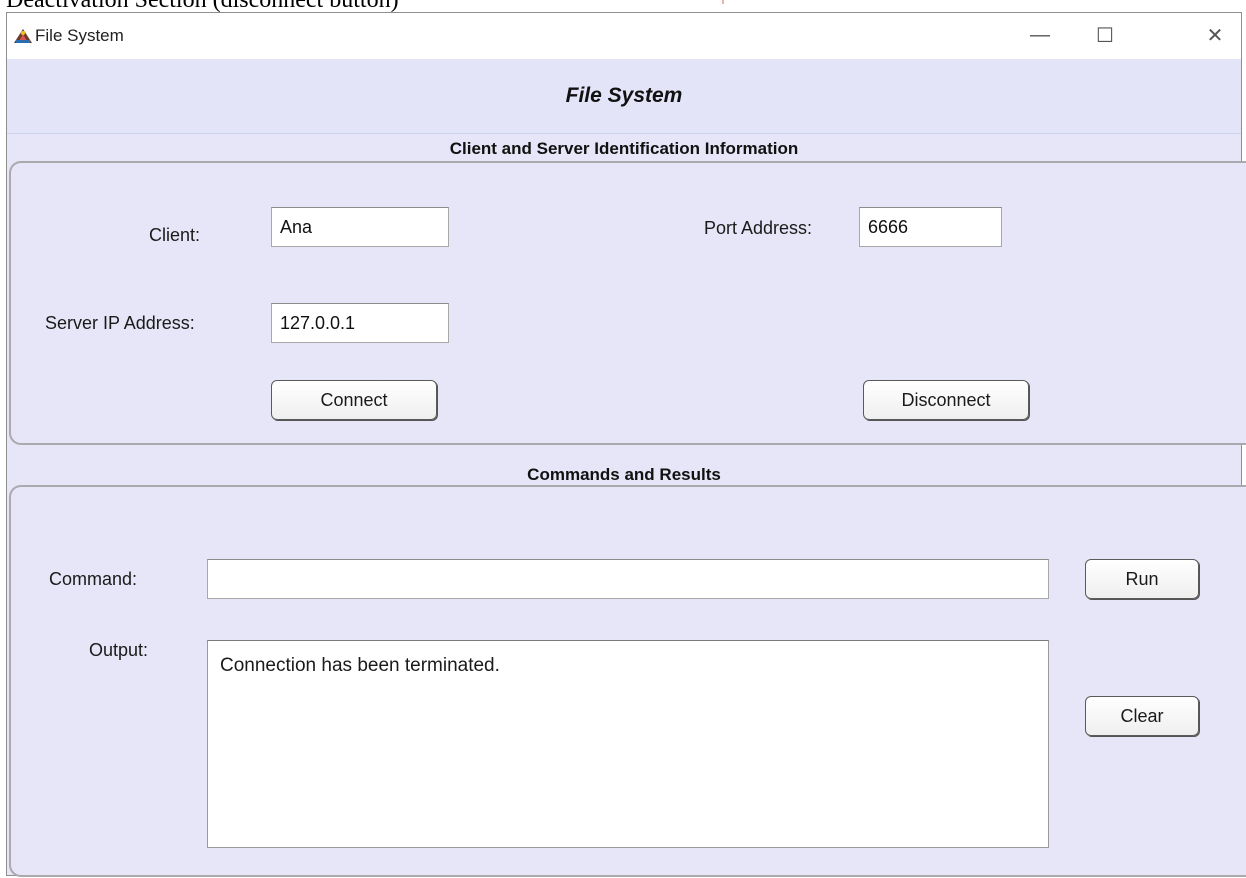 The height and width of the screenshot is (878, 1246). Describe the element at coordinates (1215, 35) in the screenshot. I see `close-icon: ✕` at that location.